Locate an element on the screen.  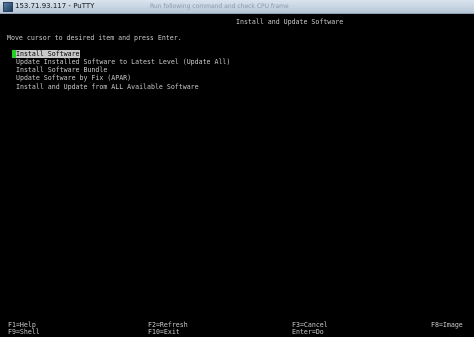
enter-do-key: Enter=Do is located at coordinates (308, 332).